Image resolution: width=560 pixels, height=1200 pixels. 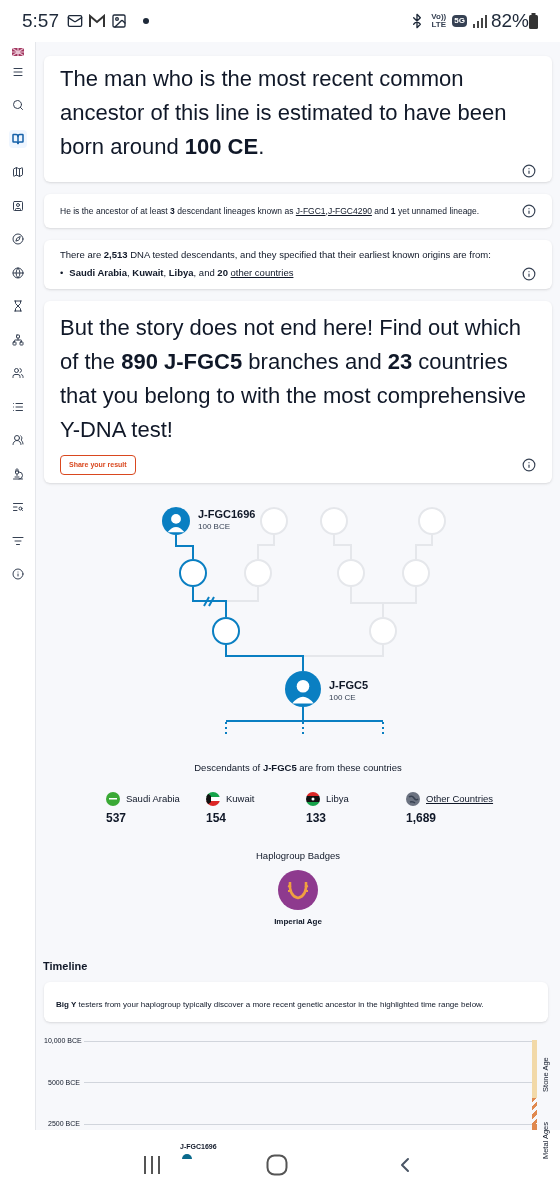 What do you see at coordinates (270, 211) in the screenshot?
I see `lineage-text: He is the ancestor of at least 3 descendant lineages known as J-FGC1,J-FGC4290 and 1 yet unnamed lineage.` at bounding box center [270, 211].